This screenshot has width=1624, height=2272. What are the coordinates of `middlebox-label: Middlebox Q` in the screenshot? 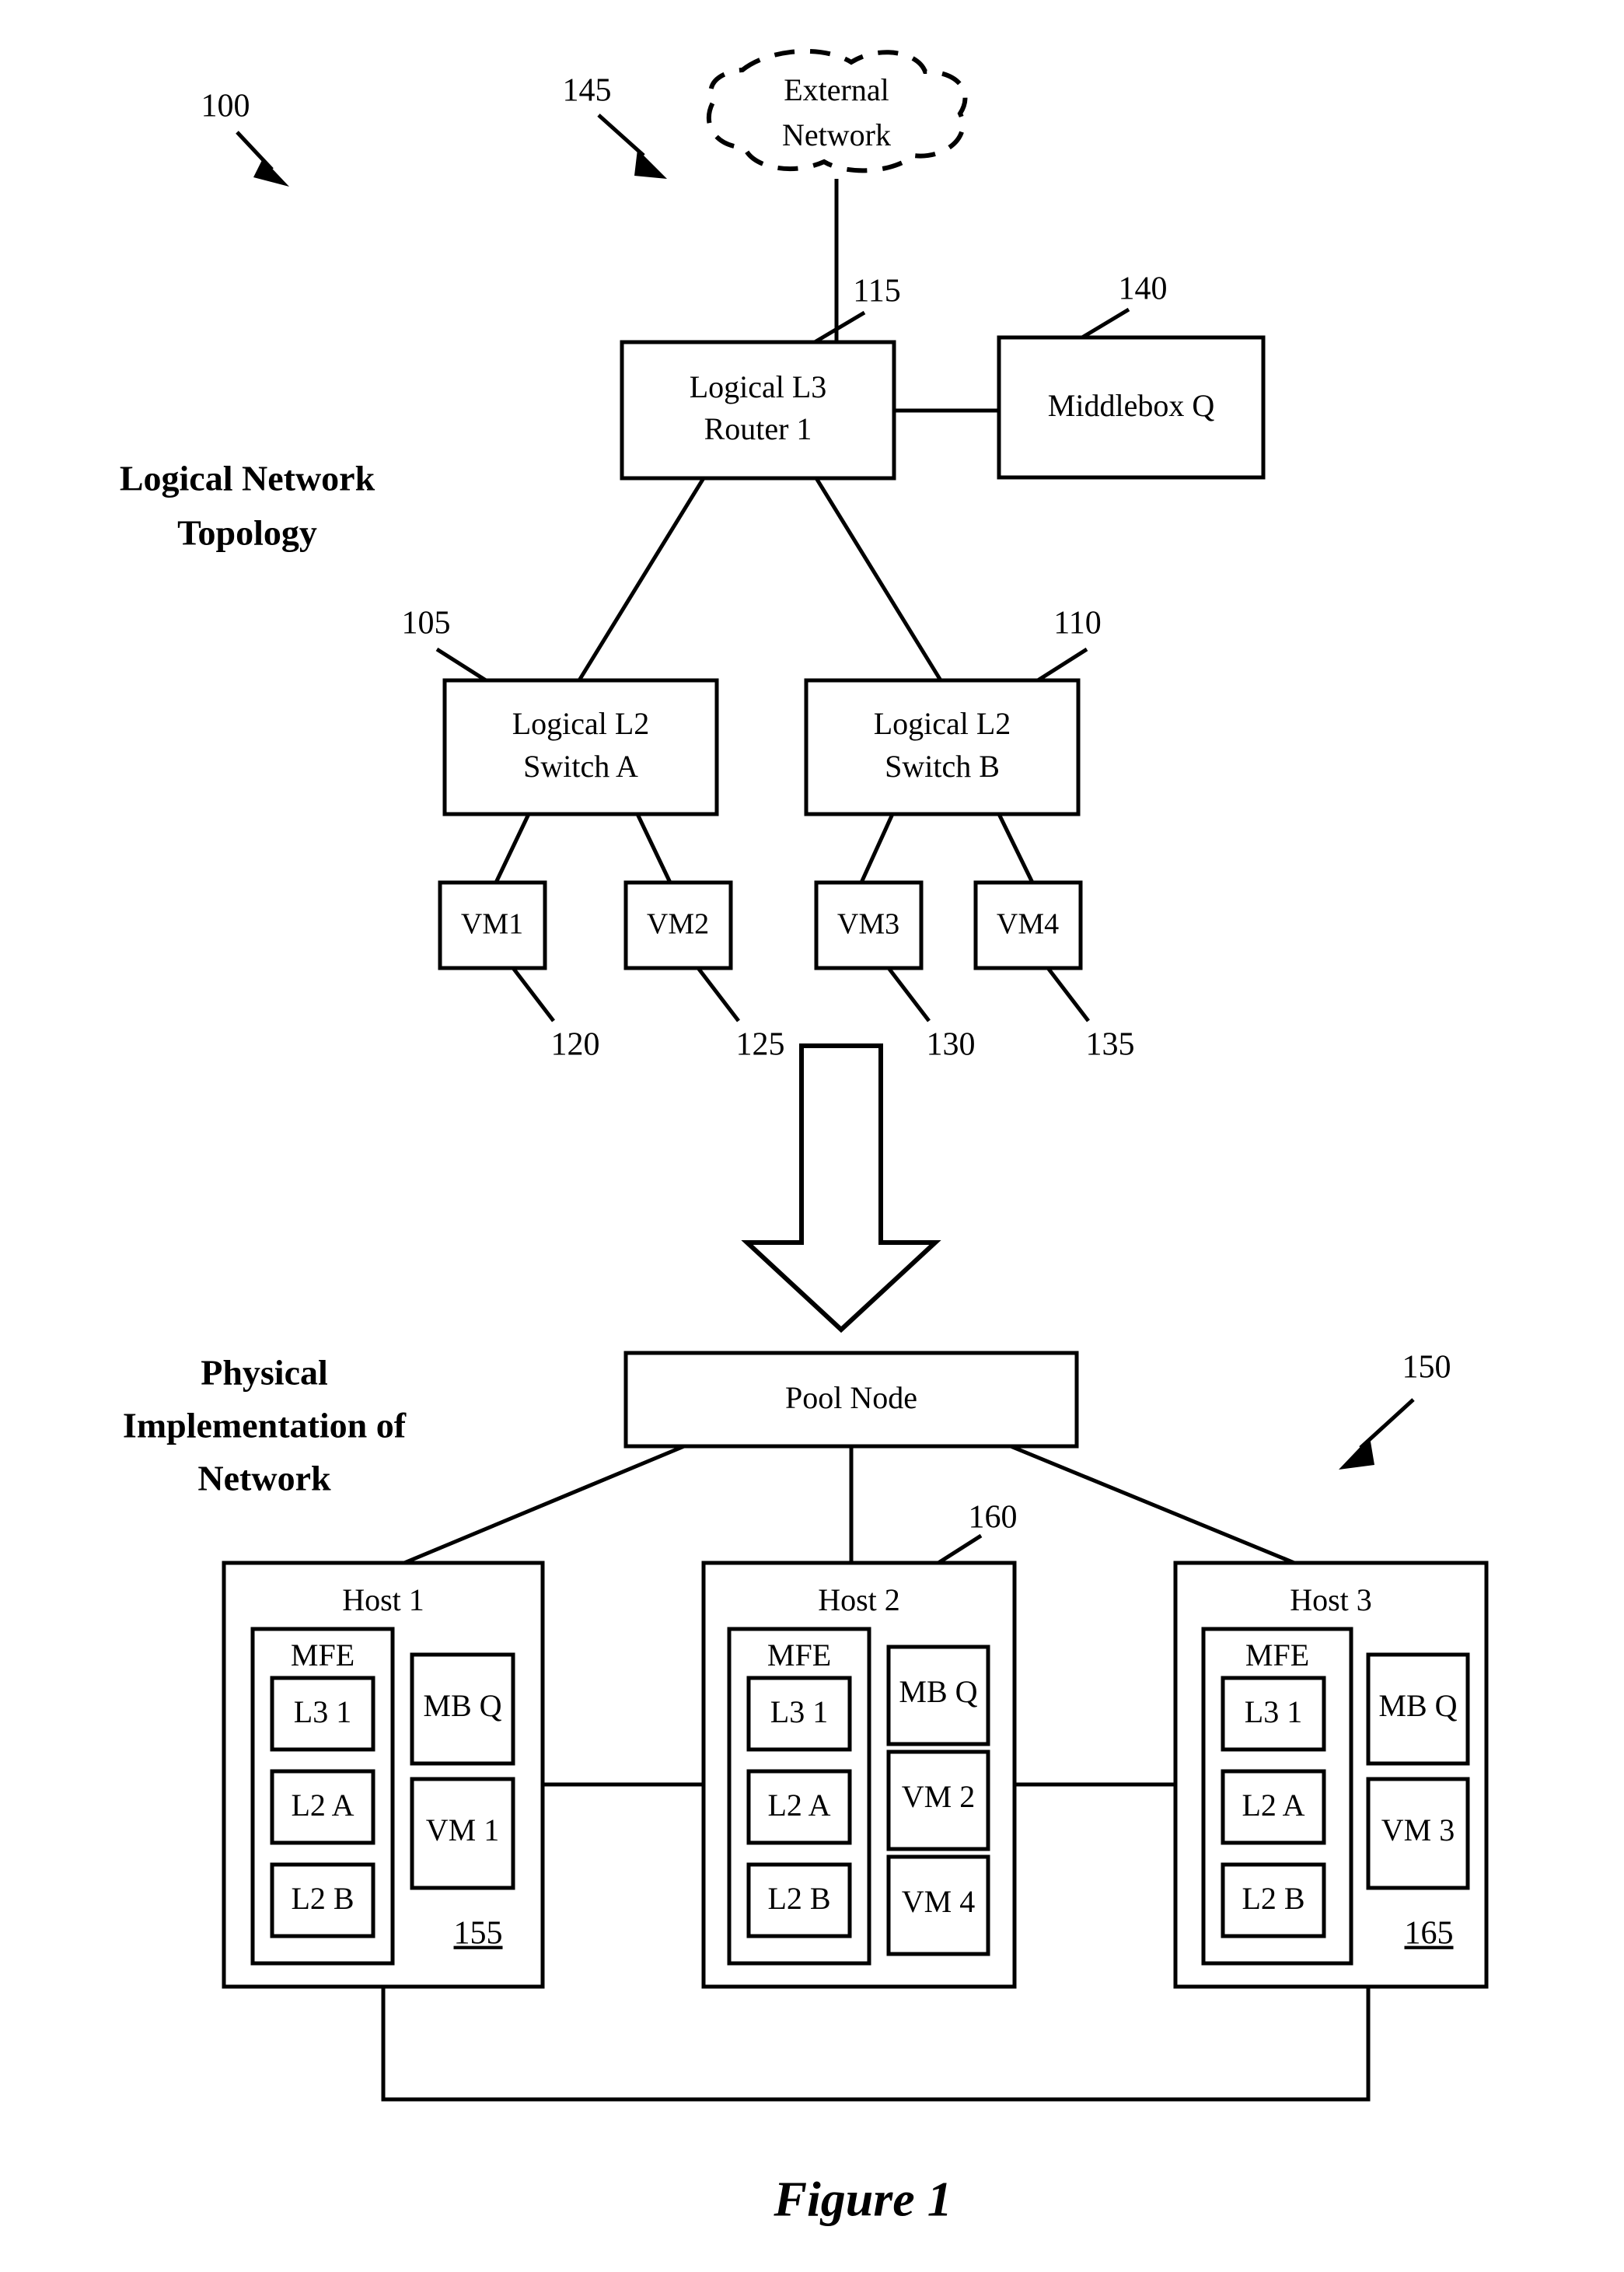 It's located at (1131, 406).